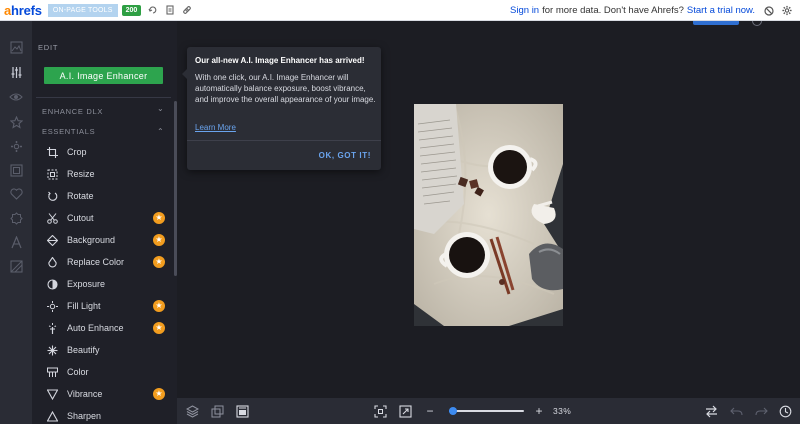  I want to click on color-icon, so click(52, 372).